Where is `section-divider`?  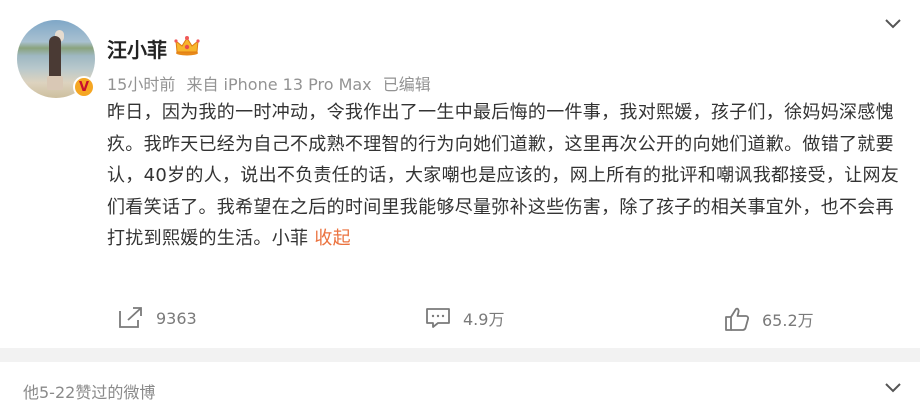 section-divider is located at coordinates (460, 355).